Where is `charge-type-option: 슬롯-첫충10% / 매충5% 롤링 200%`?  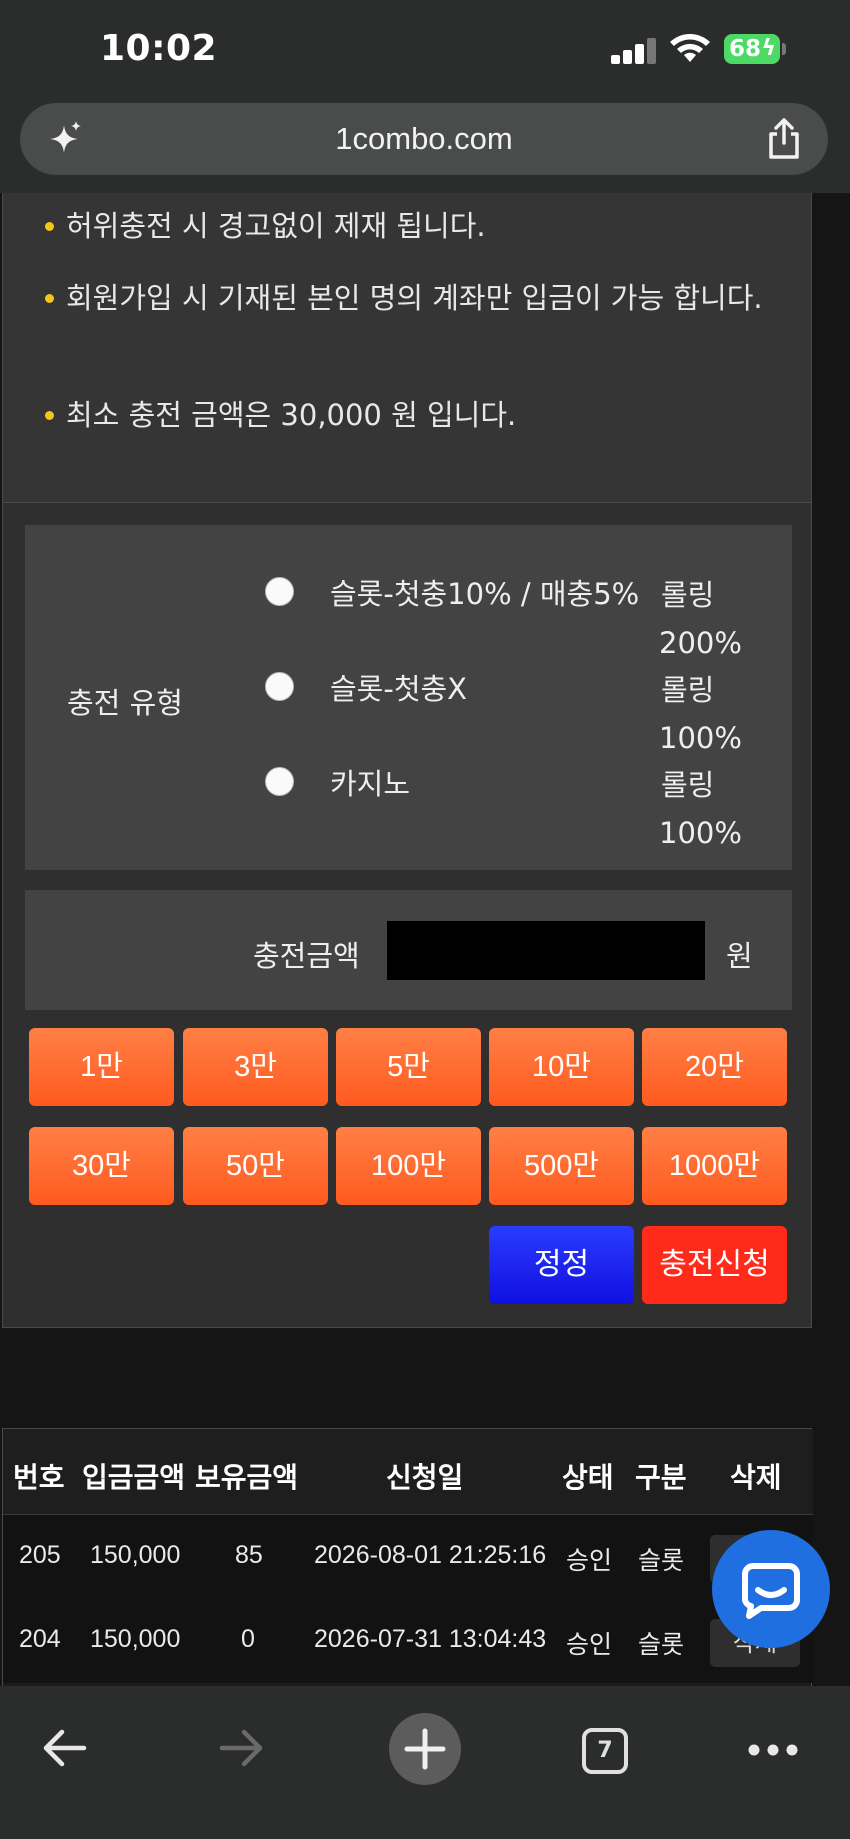
charge-type-option: 슬롯-첫충10% / 매충5% 롤링 200% is located at coordinates (408, 612).